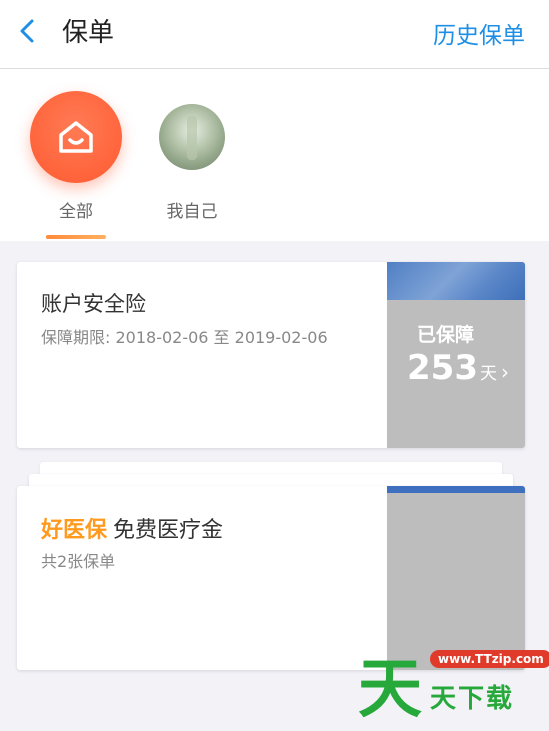 The width and height of the screenshot is (549, 731). I want to click on policy-count: 共2张保单, so click(78, 561).